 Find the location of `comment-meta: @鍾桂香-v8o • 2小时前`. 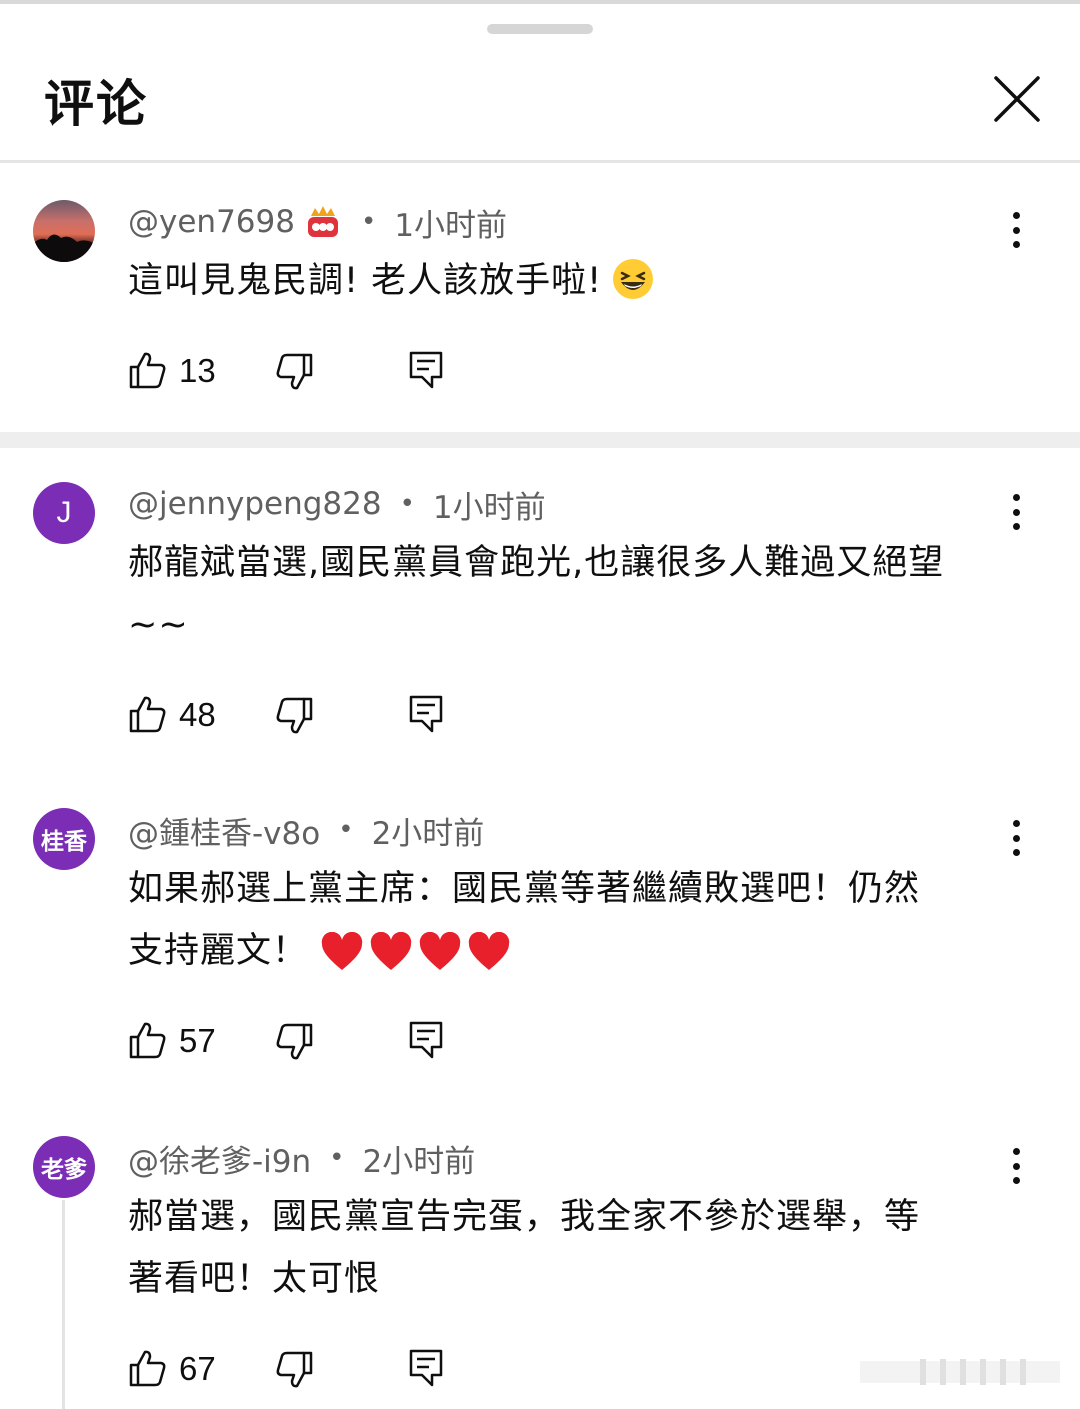

comment-meta: @鍾桂香-v8o • 2小时前 is located at coordinates (306, 830).